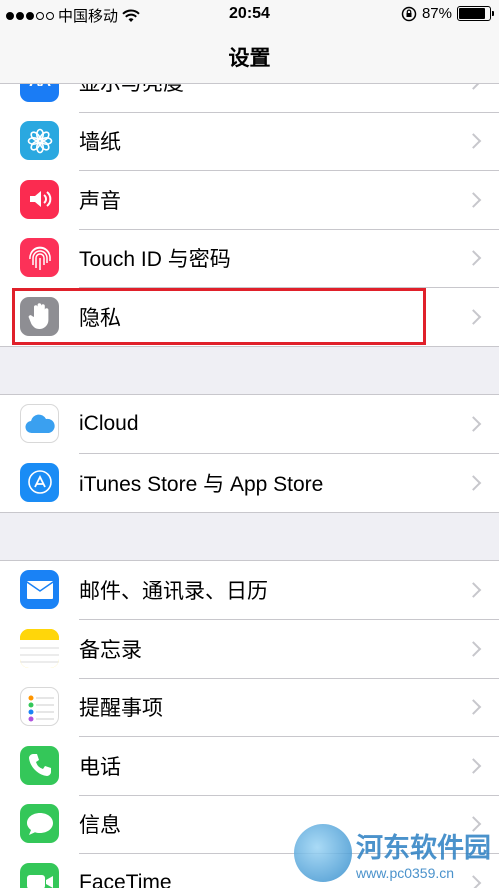 This screenshot has width=499, height=888. What do you see at coordinates (131, 90) in the screenshot?
I see `row-label: 显示与亮度` at bounding box center [131, 90].